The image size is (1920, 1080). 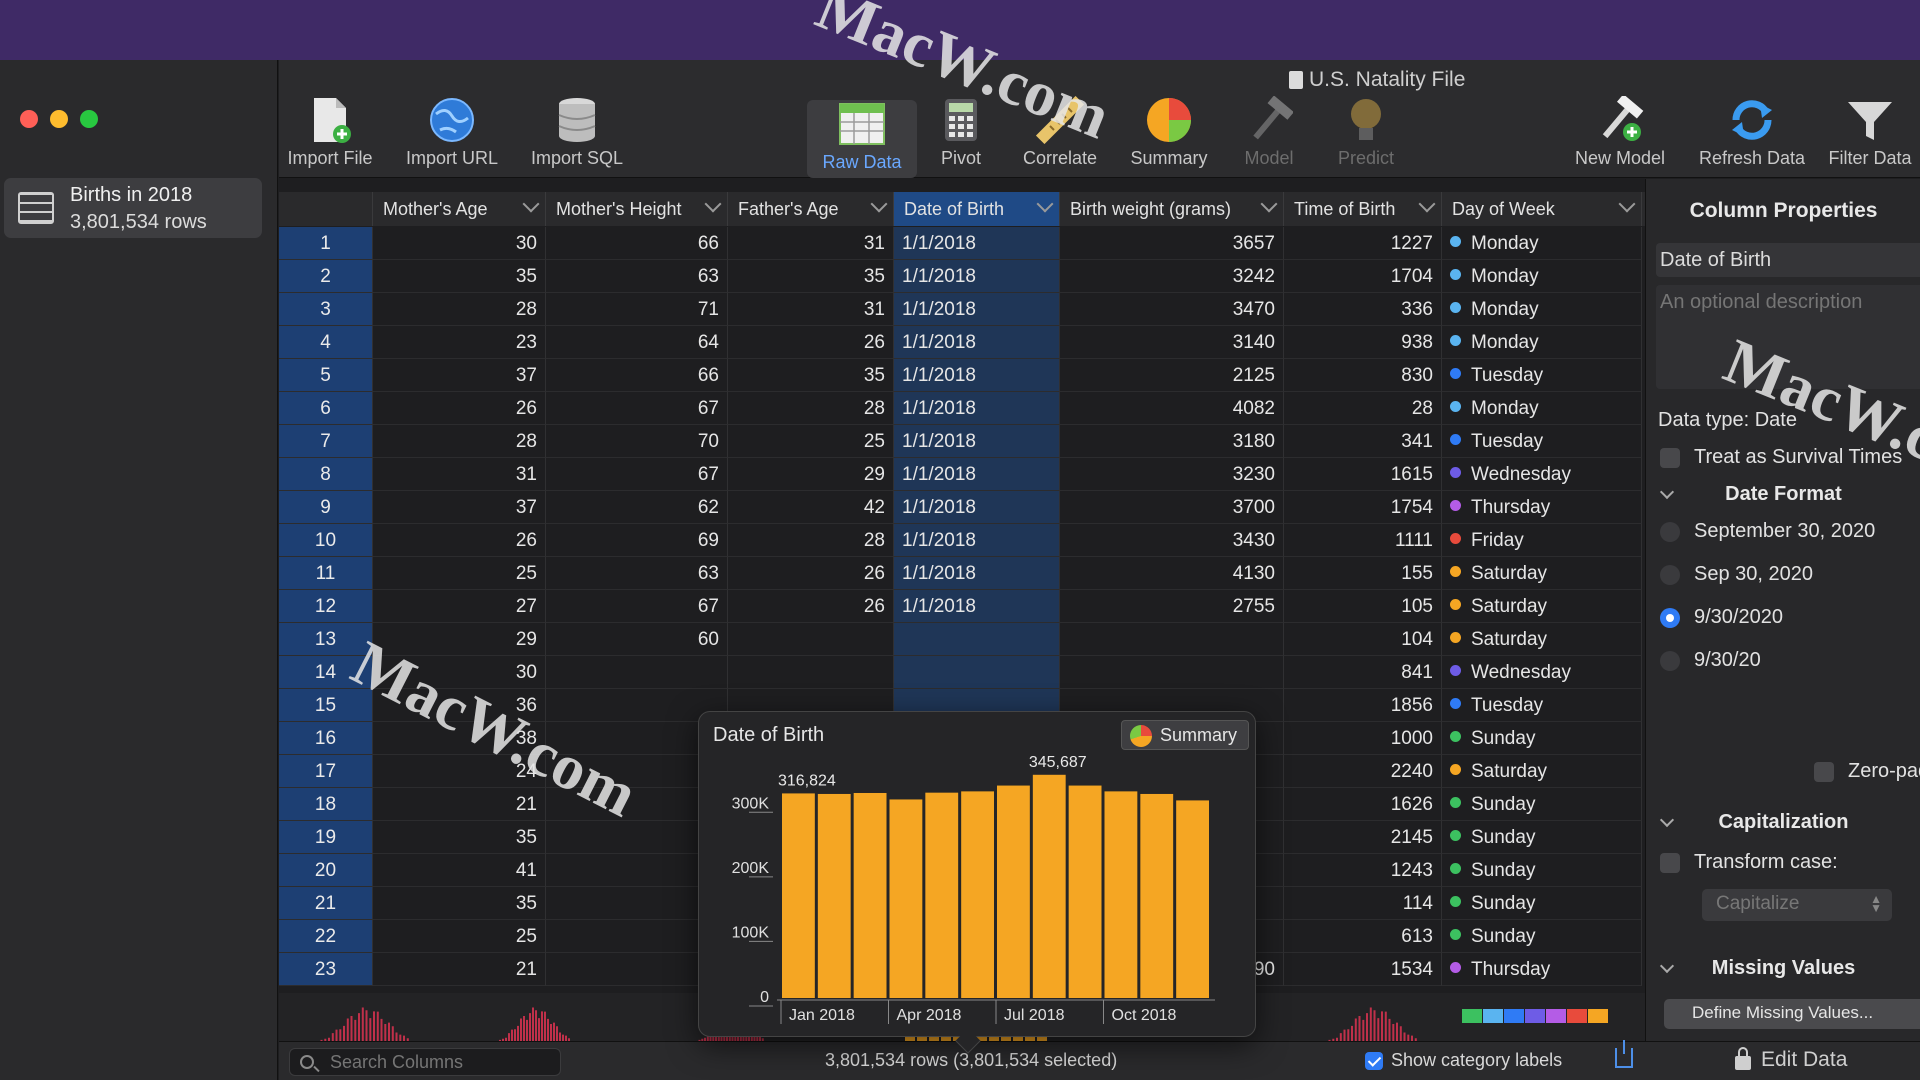 I want to click on table-cell: 1000, so click(x=1363, y=738).